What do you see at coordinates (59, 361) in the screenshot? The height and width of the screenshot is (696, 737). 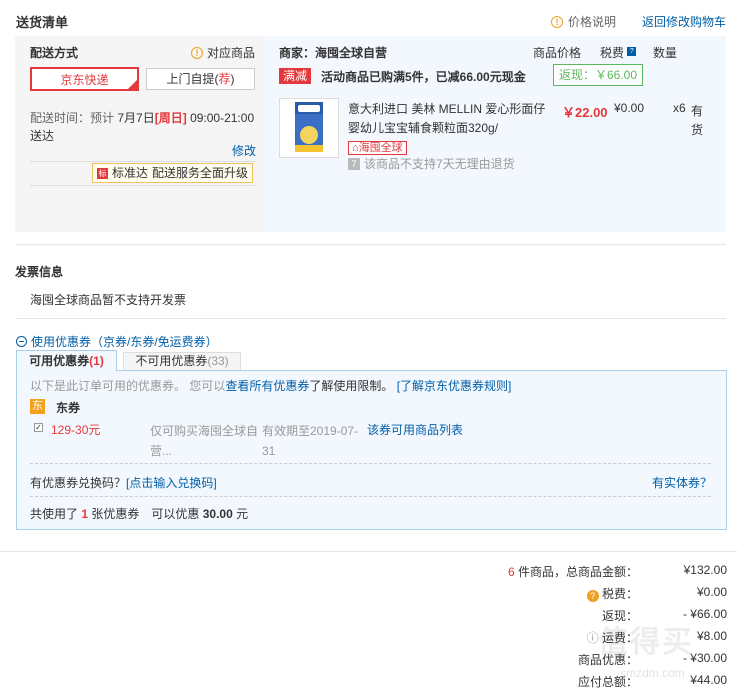 I see `tab-usable-label: 可用优惠券` at bounding box center [59, 361].